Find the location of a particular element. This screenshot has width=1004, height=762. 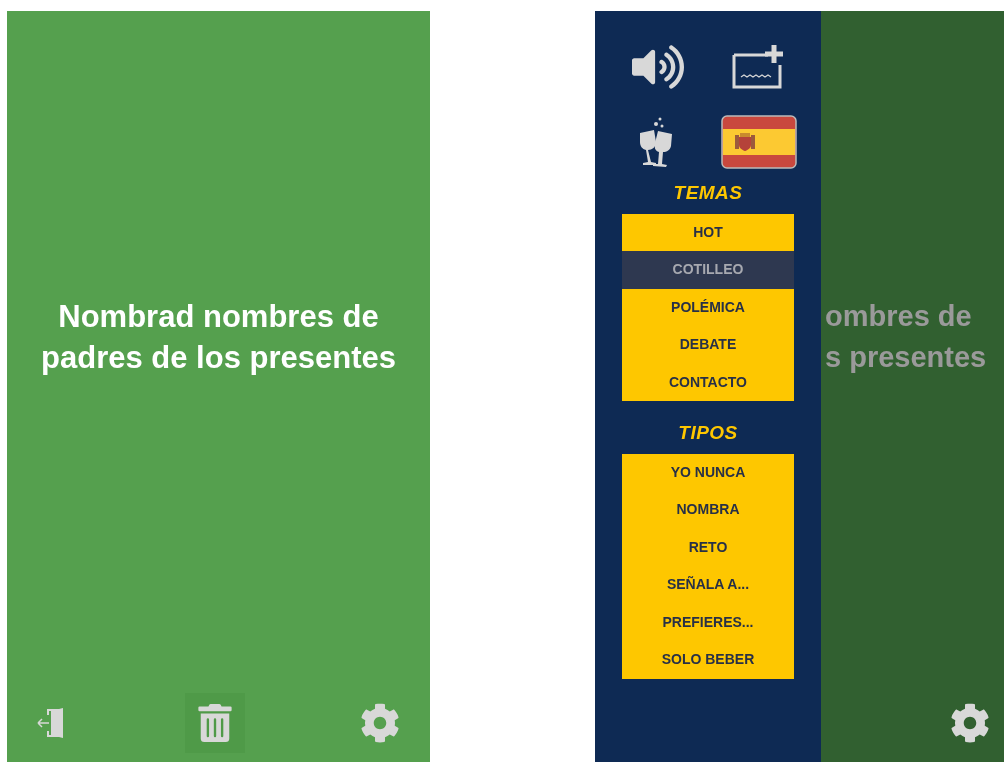

prompt-text: ombres de is located at coordinates (898, 316).